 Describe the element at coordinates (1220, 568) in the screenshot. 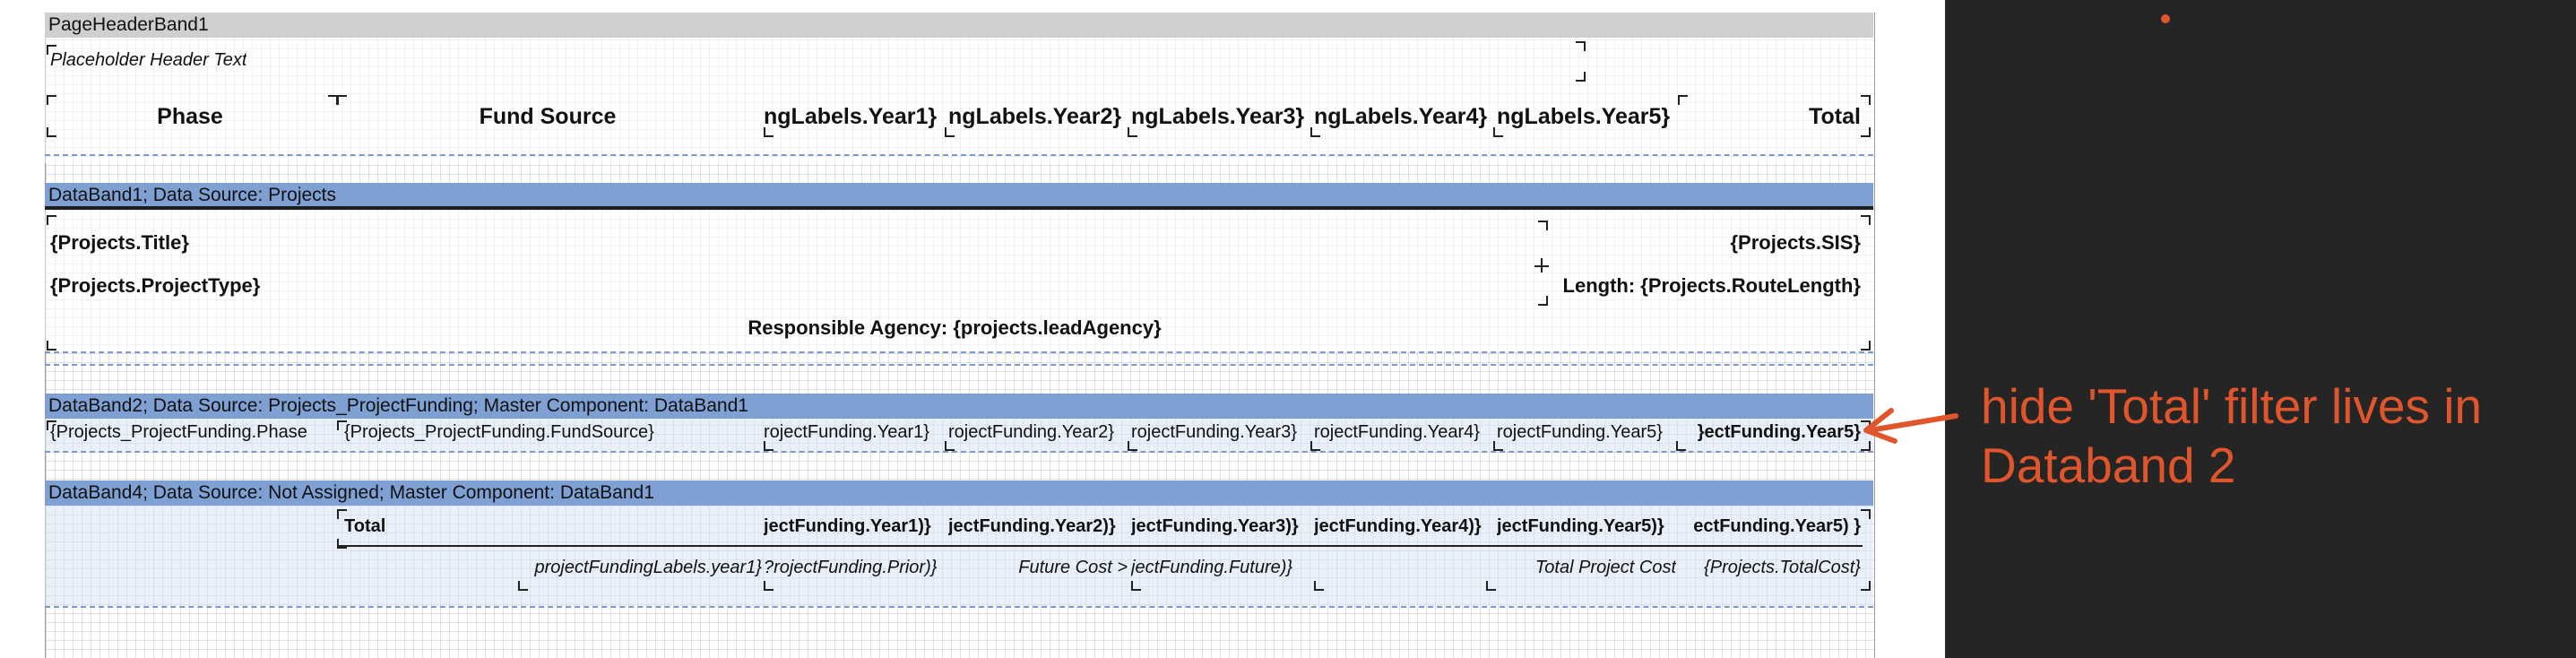

I see `future-cost-field: jectFunding.Future)}` at that location.